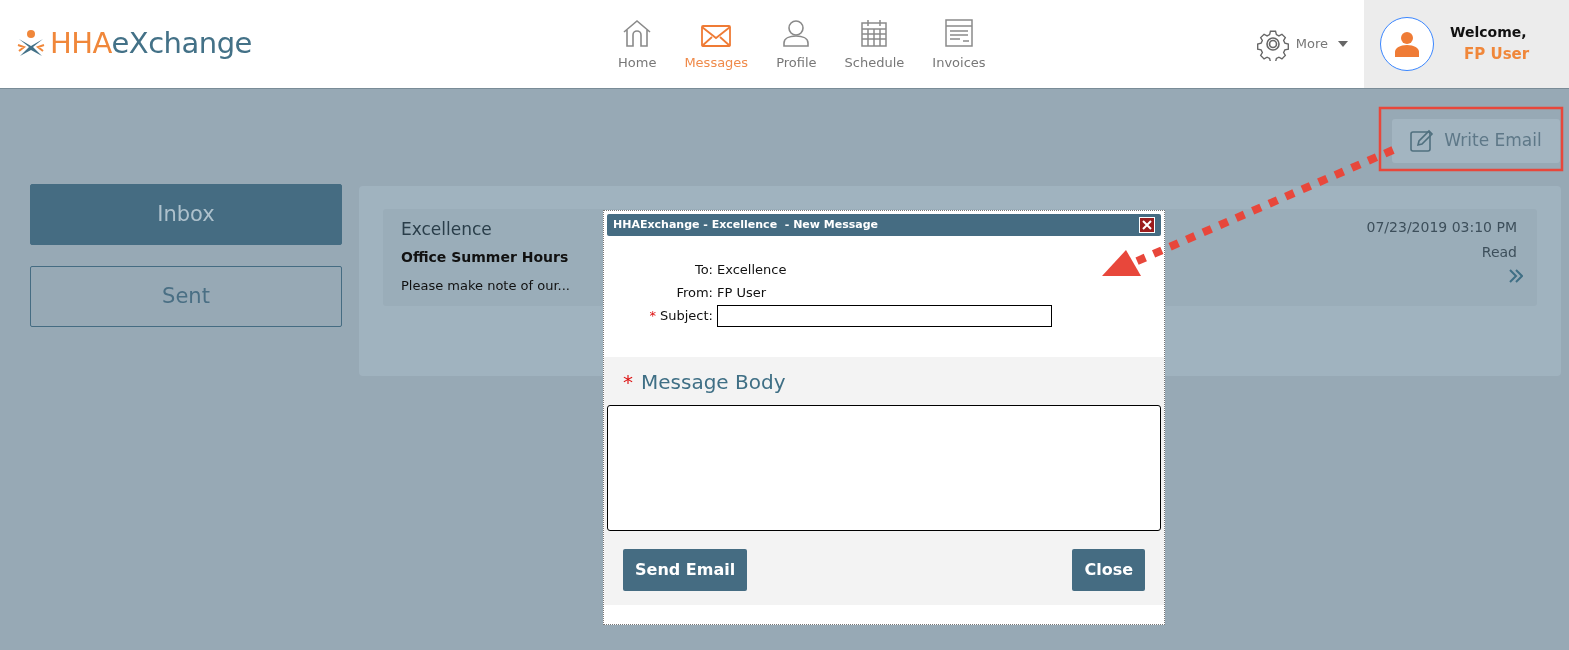  What do you see at coordinates (447, 229) in the screenshot?
I see `sender-name: Excellence` at bounding box center [447, 229].